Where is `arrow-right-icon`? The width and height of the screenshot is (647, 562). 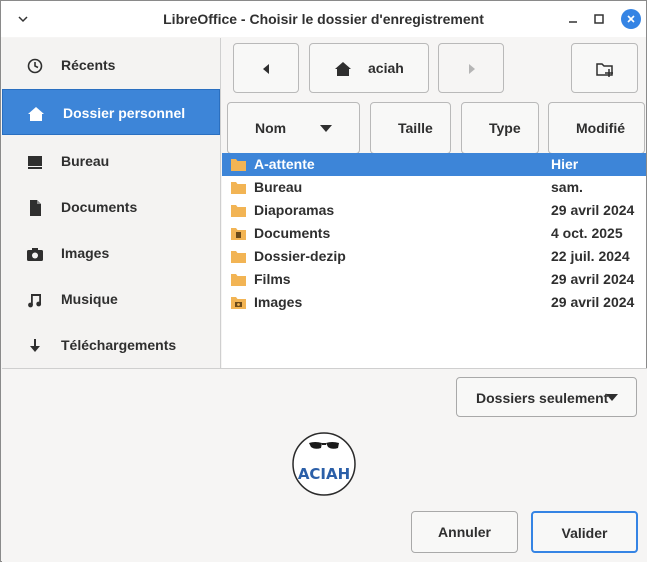
arrow-right-icon is located at coordinates (472, 69).